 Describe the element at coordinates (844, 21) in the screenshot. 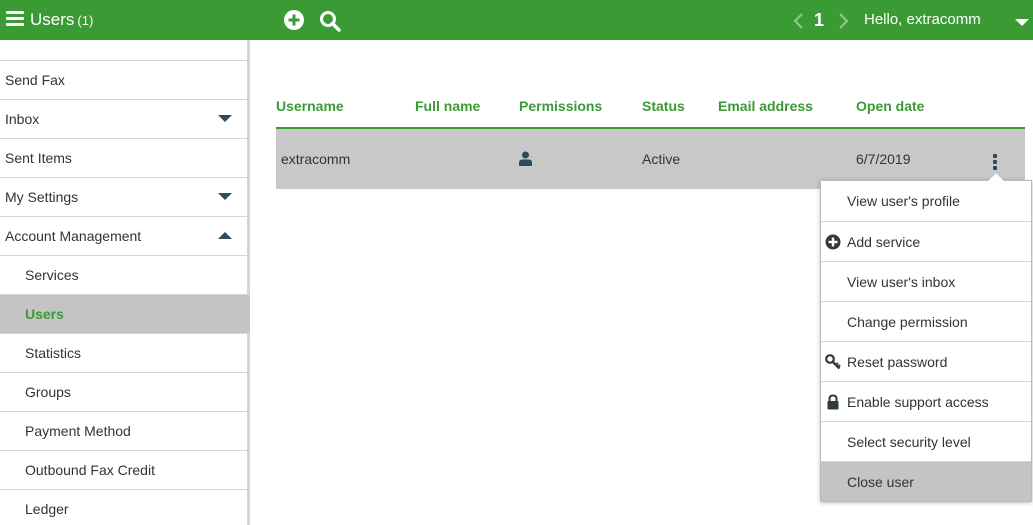

I see `next-page-icon` at that location.